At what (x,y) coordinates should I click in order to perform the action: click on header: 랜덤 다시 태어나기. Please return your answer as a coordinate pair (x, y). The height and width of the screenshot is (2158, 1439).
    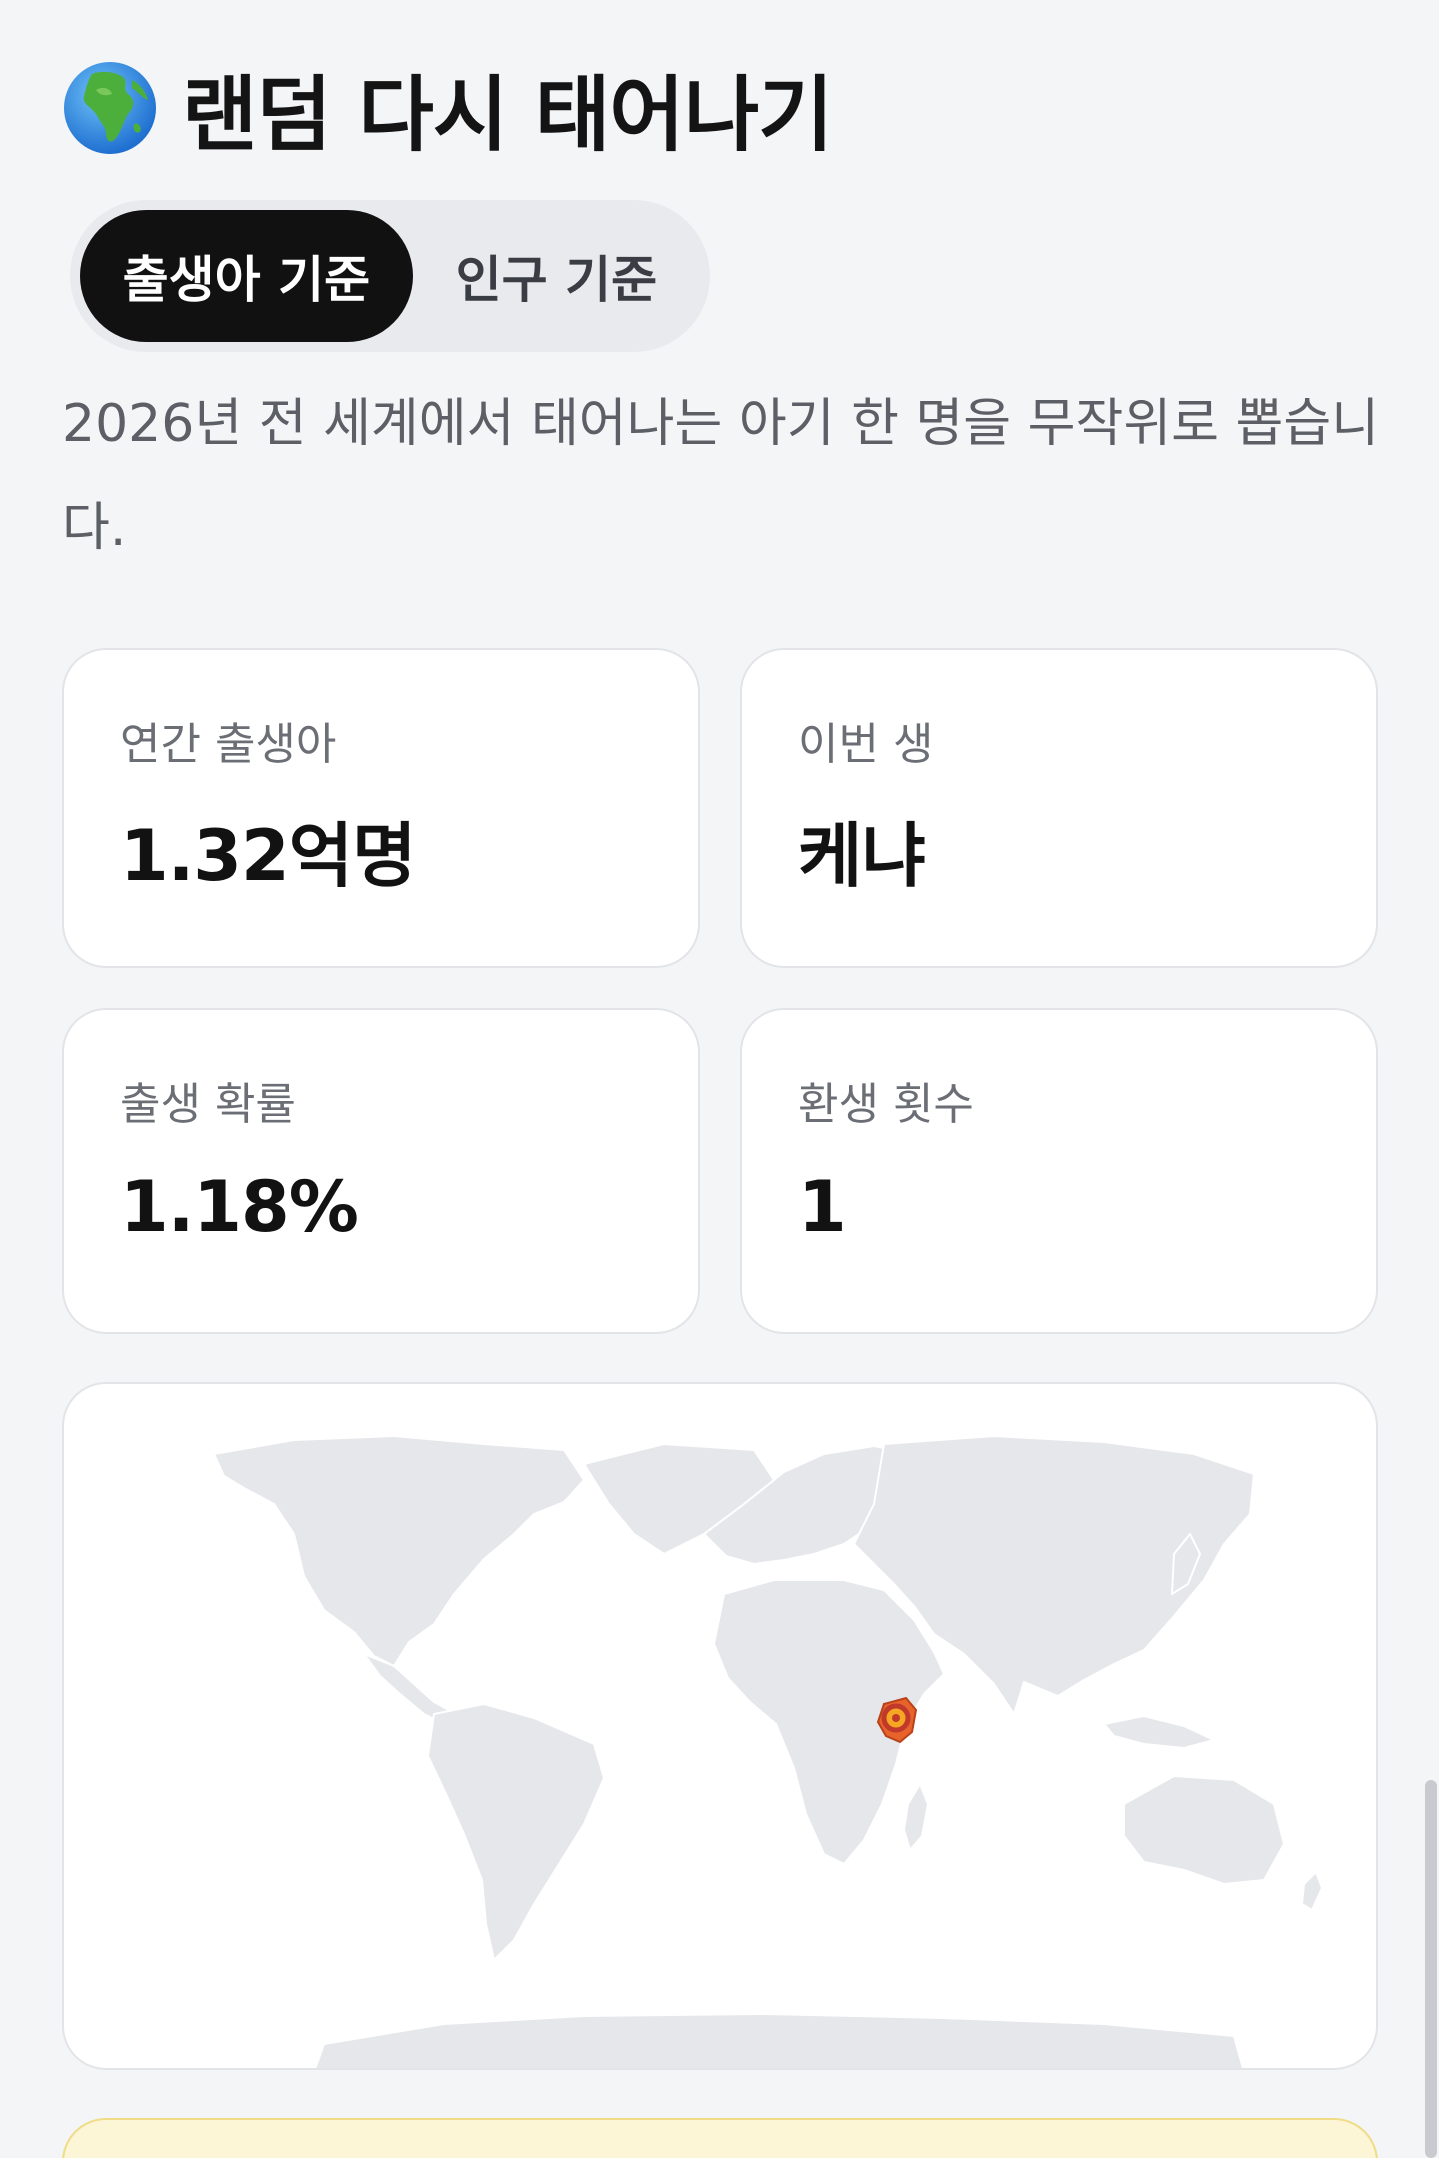
    Looking at the image, I should click on (448, 107).